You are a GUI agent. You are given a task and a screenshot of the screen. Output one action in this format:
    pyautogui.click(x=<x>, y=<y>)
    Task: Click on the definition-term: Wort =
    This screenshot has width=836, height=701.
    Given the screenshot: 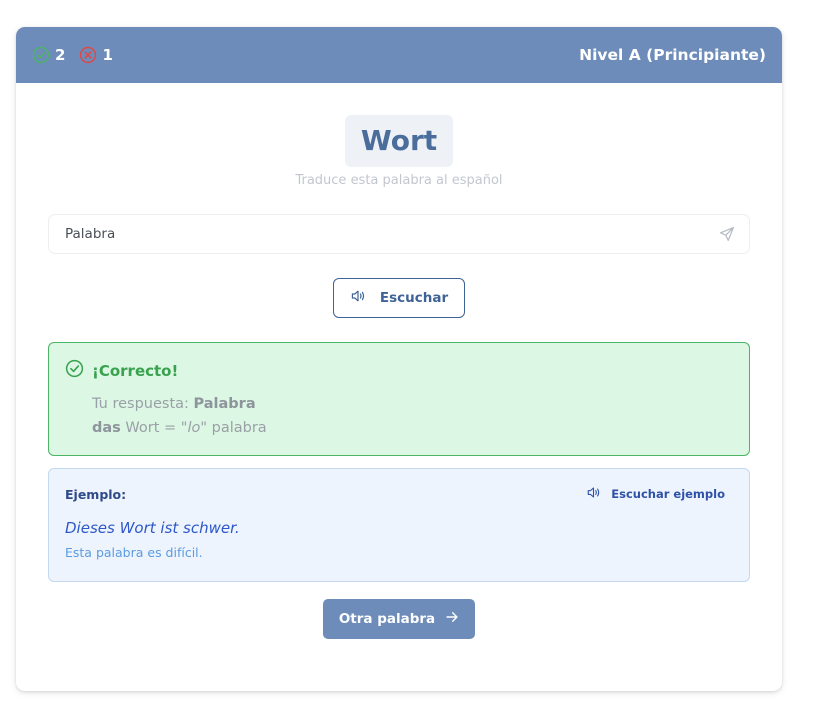 What is the action you would take?
    pyautogui.click(x=151, y=428)
    